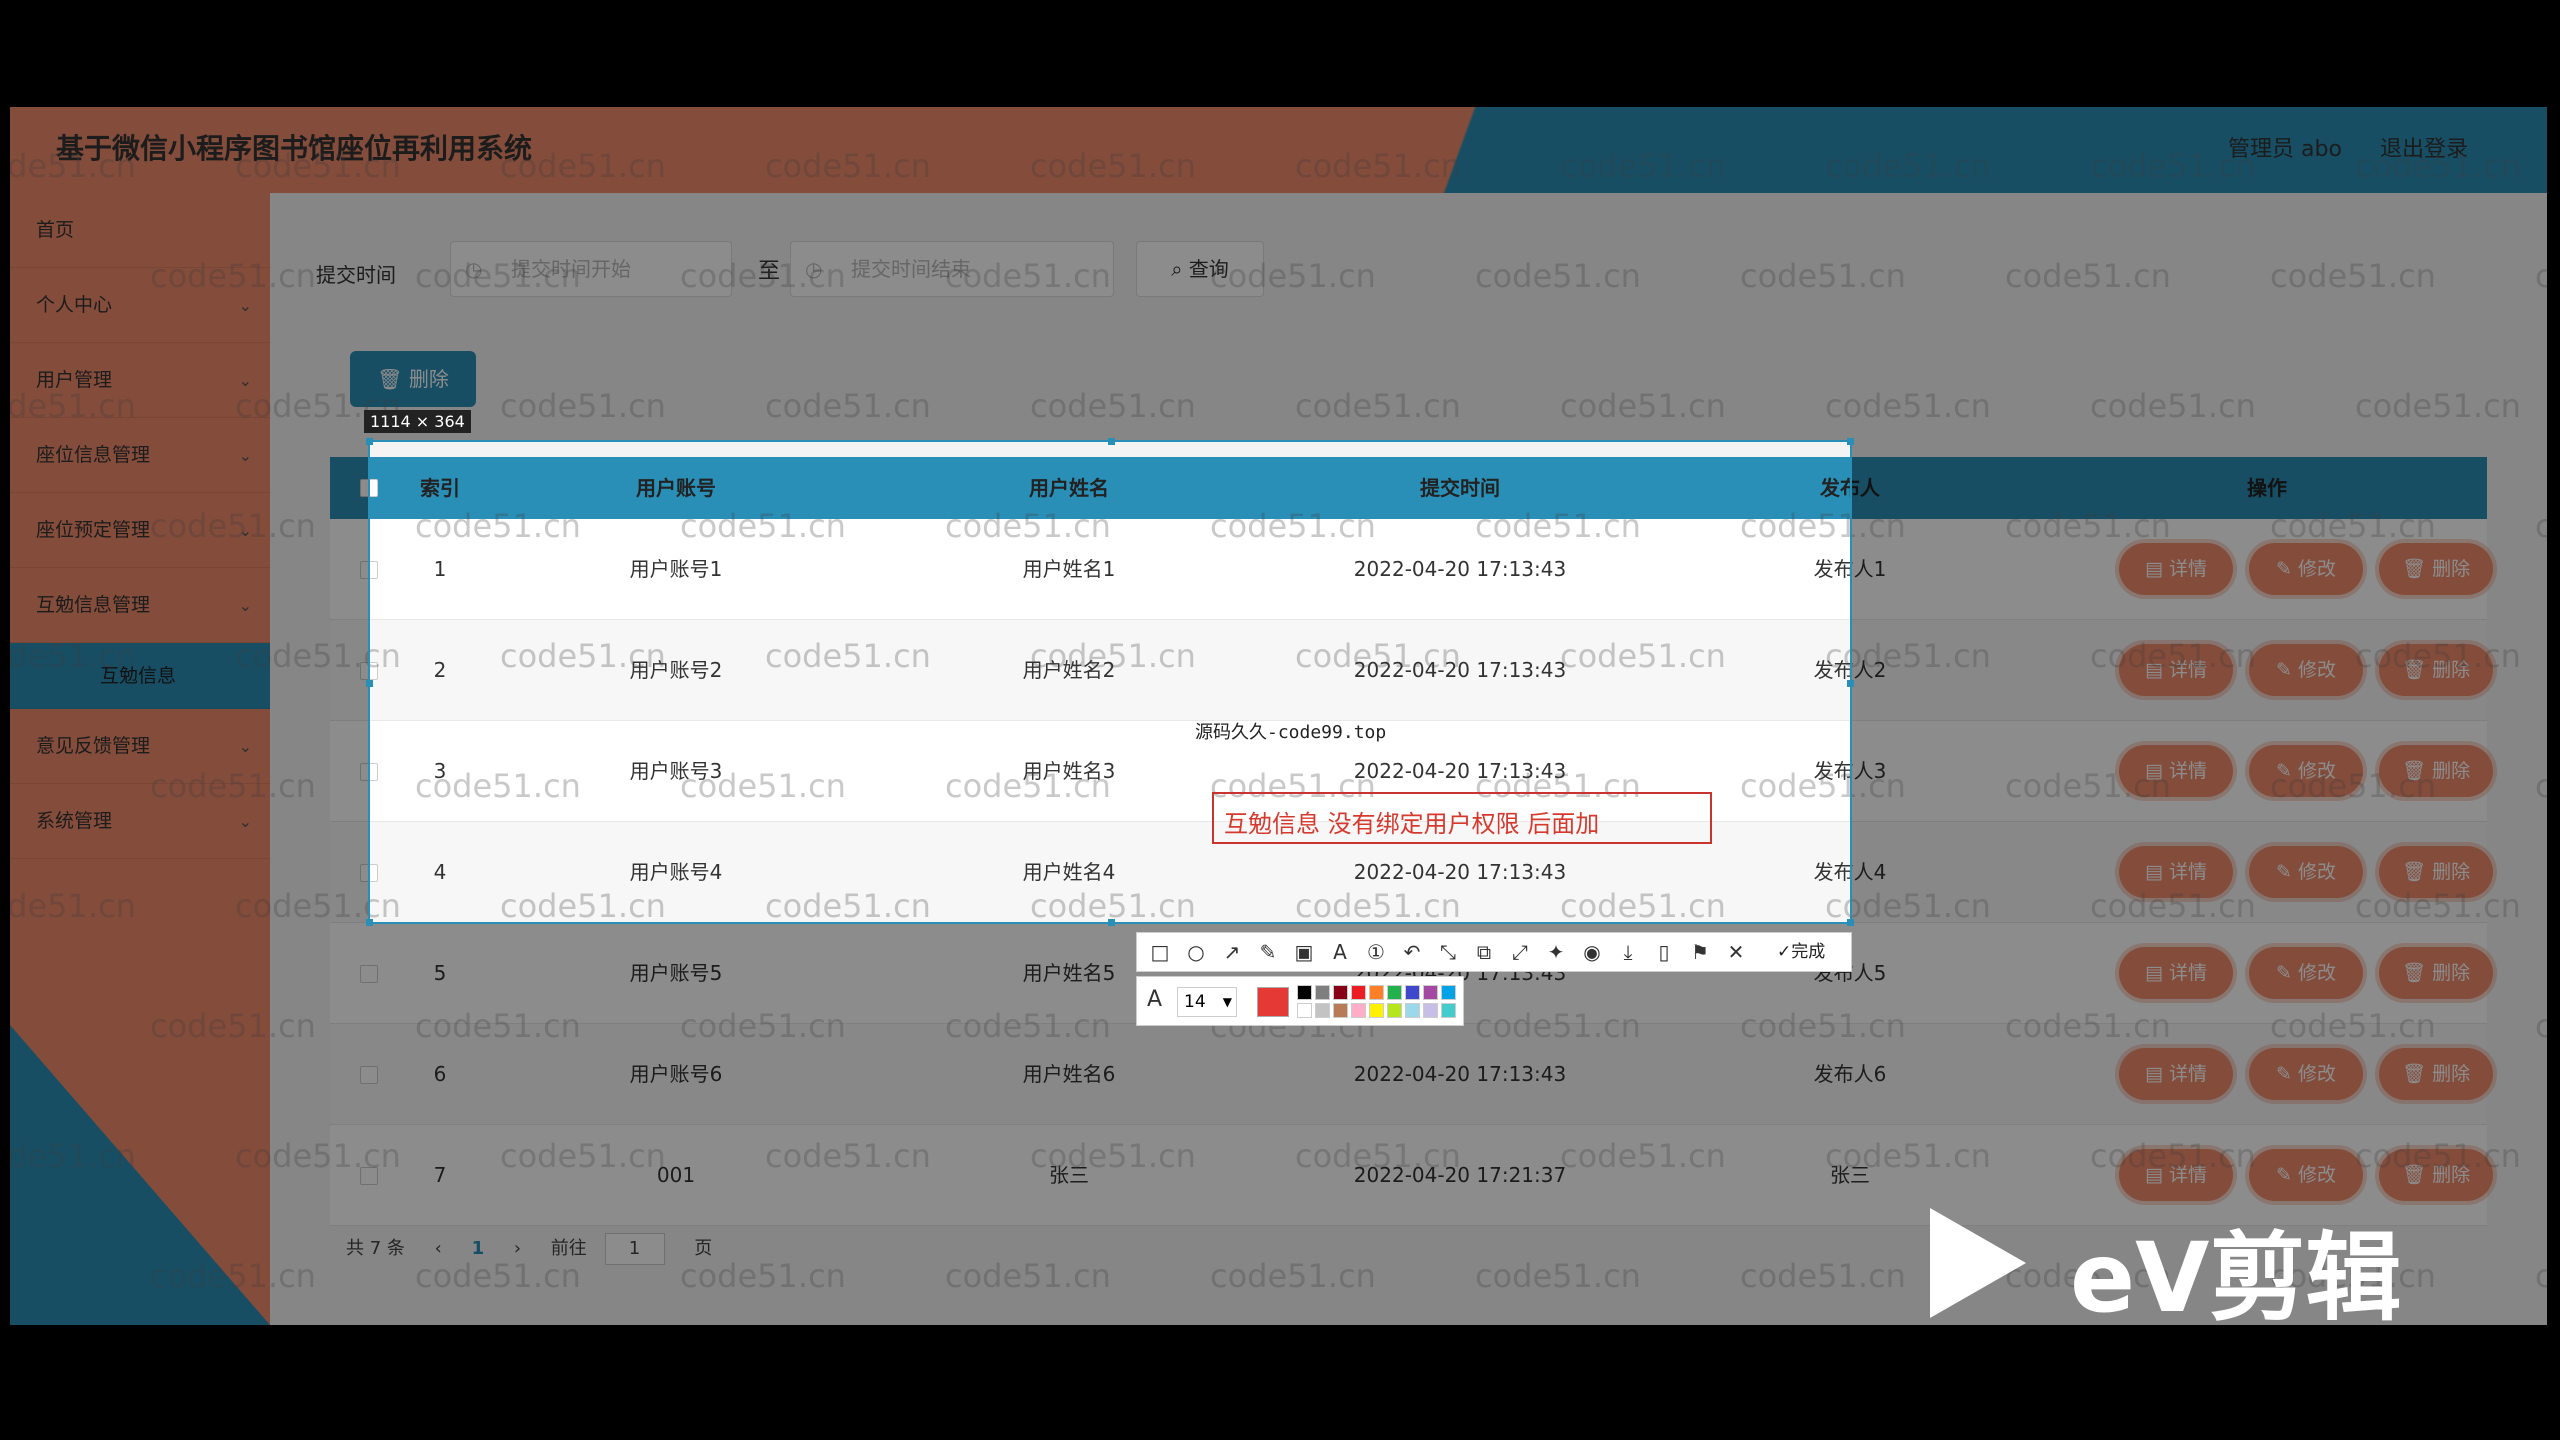  What do you see at coordinates (1160, 952) in the screenshot?
I see `screenshot-tool-icon: □` at bounding box center [1160, 952].